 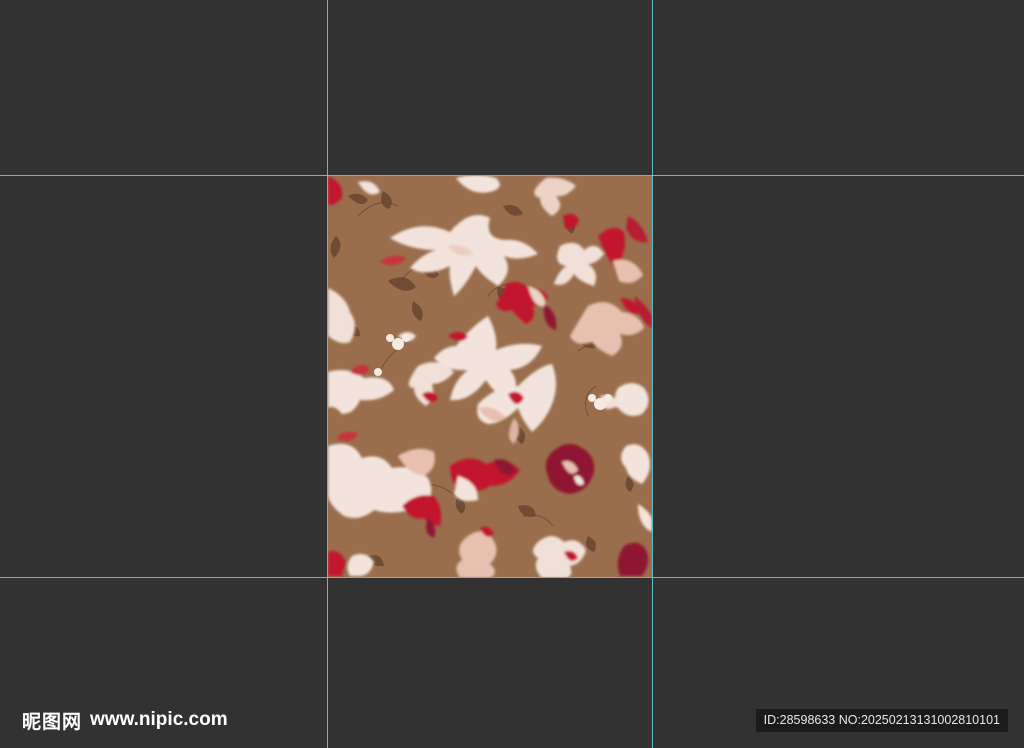 What do you see at coordinates (512, 577) in the screenshot?
I see `horizontal-guide-bottom` at bounding box center [512, 577].